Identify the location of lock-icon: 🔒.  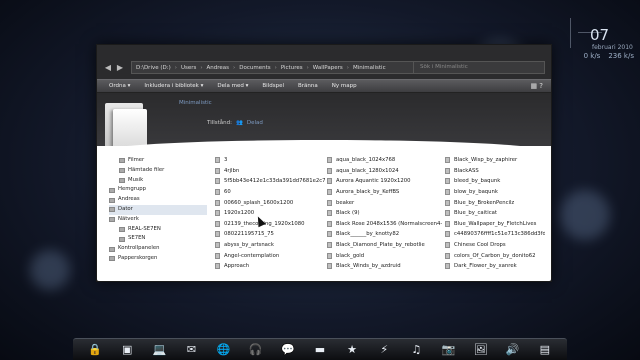
(95, 350).